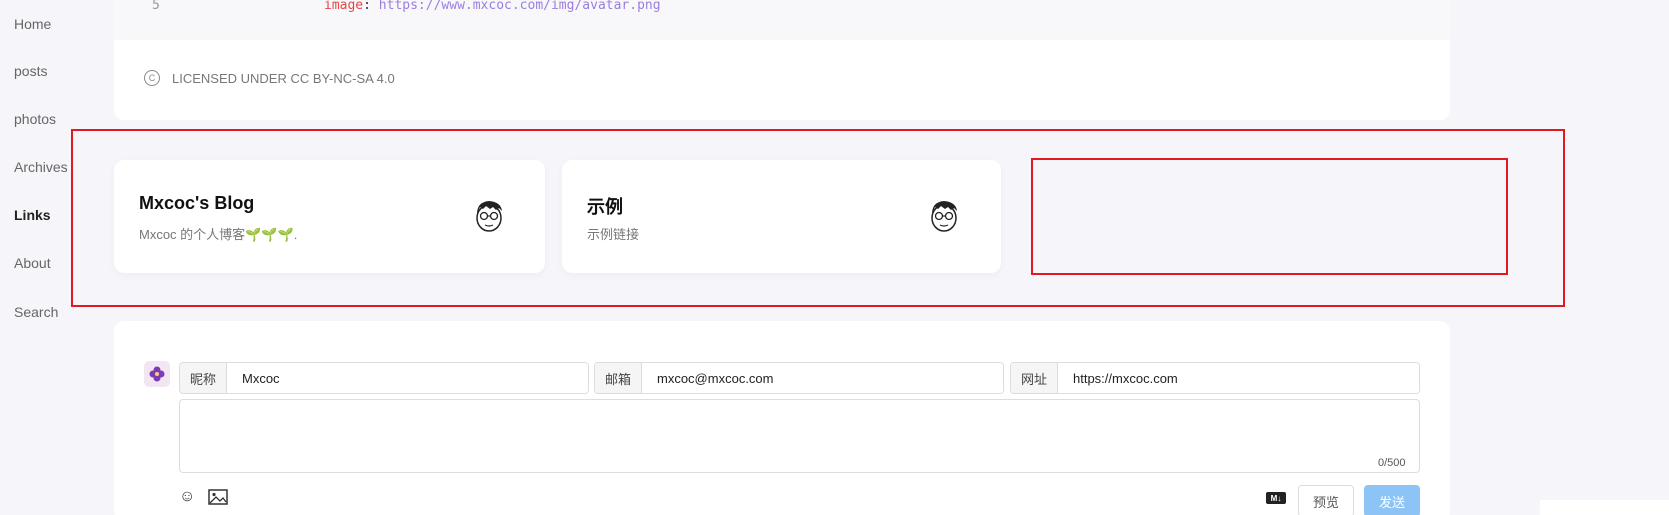 The image size is (1669, 515). I want to click on send-button: 发送, so click(1392, 500).